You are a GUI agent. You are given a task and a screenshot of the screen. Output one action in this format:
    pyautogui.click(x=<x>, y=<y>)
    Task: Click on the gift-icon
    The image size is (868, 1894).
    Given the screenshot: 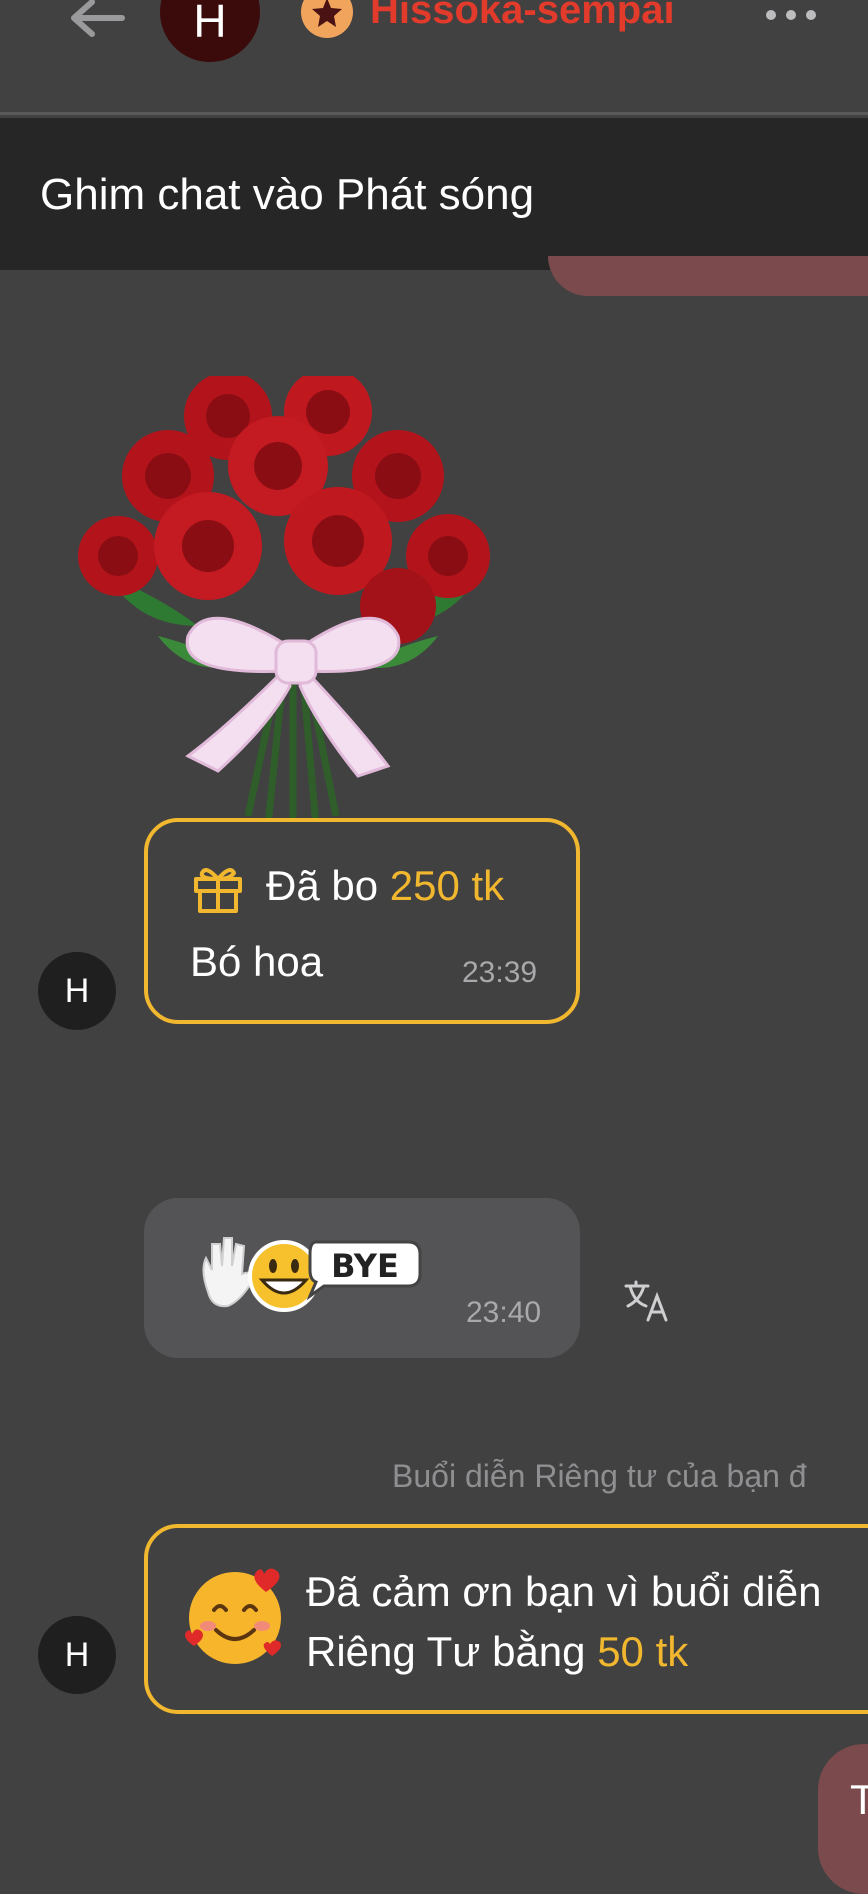 What is the action you would take?
    pyautogui.click(x=218, y=890)
    